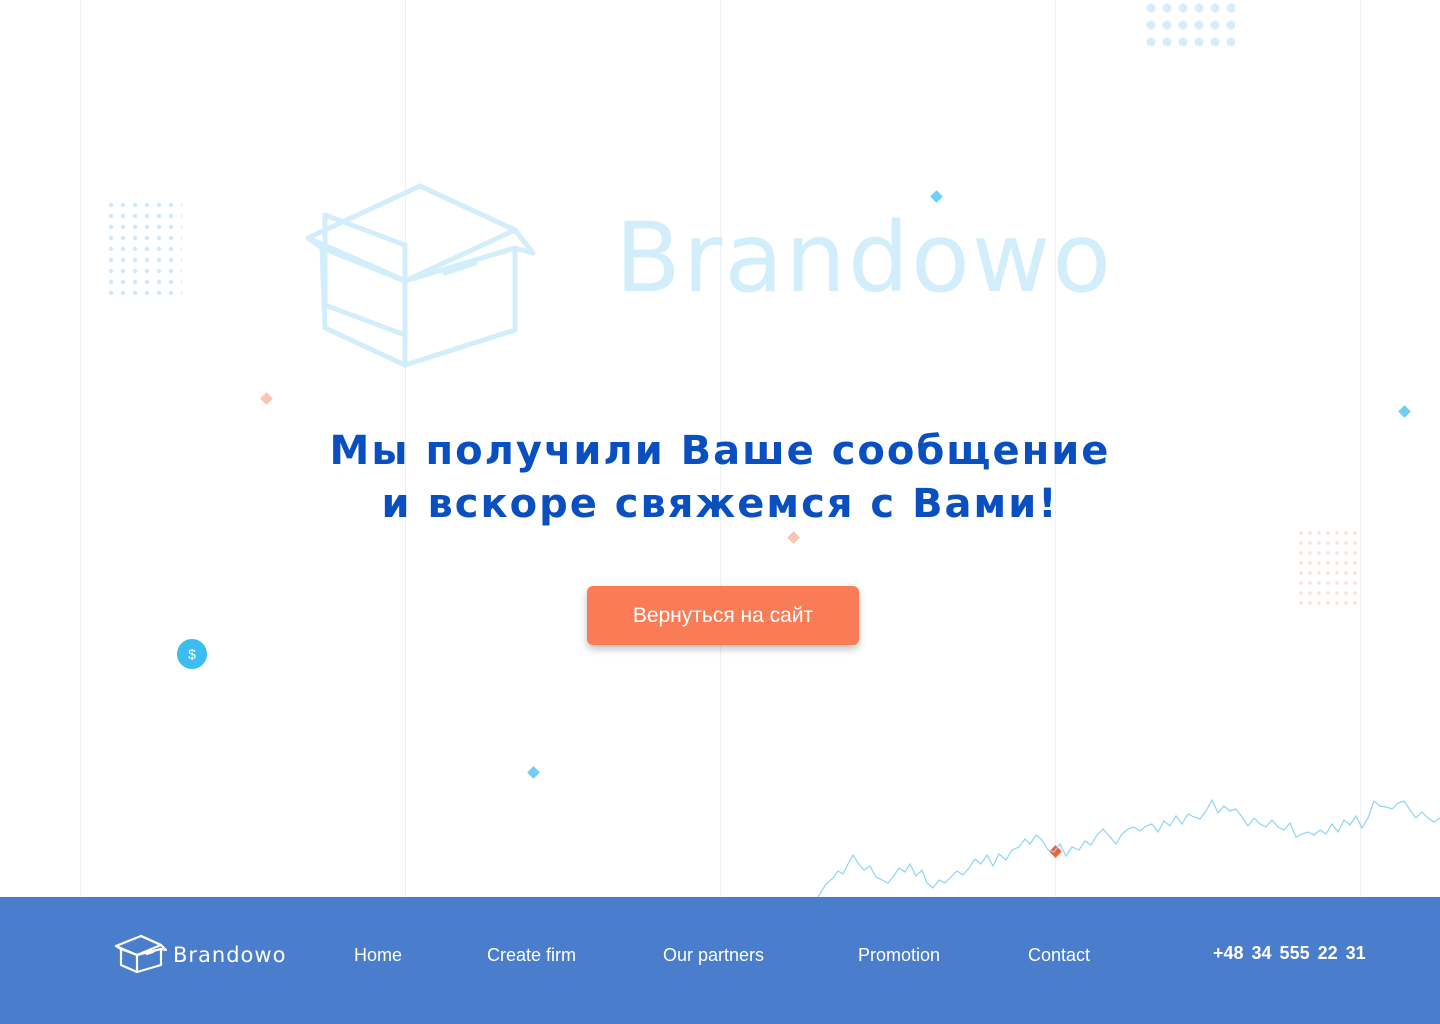  Describe the element at coordinates (899, 955) in the screenshot. I see `nav-promotion: Promotion` at that location.